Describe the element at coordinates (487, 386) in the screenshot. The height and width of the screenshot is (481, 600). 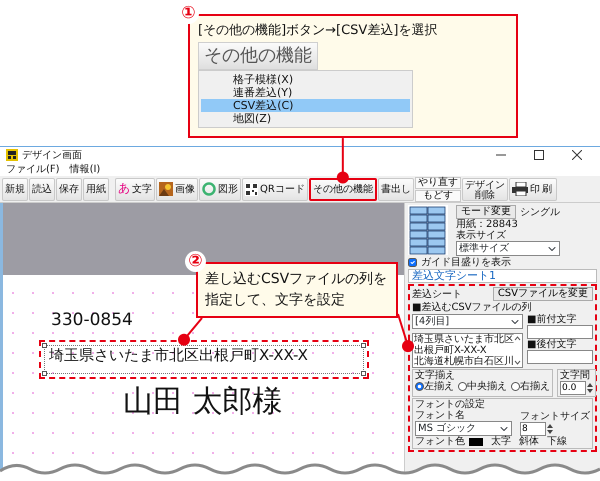
I see `radio-label: 中央揃え` at that location.